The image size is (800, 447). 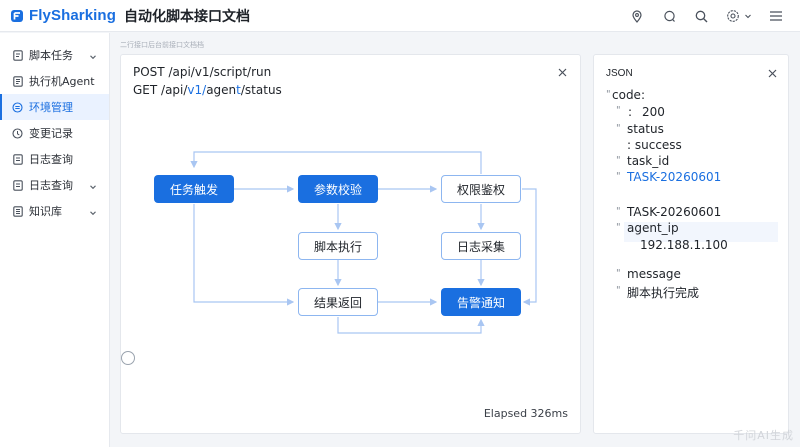 I want to click on sidebar-item-label: 脚本任务, so click(x=51, y=55).